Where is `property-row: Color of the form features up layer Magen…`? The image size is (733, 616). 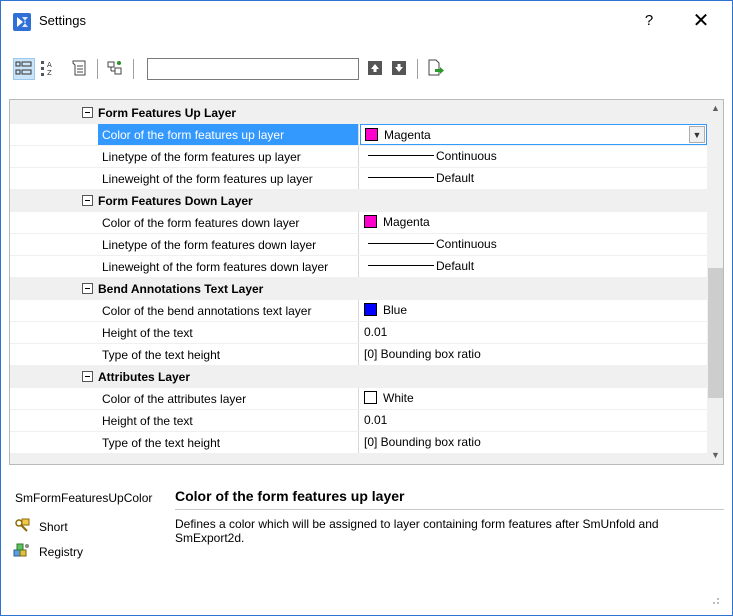
property-row: Color of the form features up layer Magen… is located at coordinates (358, 135).